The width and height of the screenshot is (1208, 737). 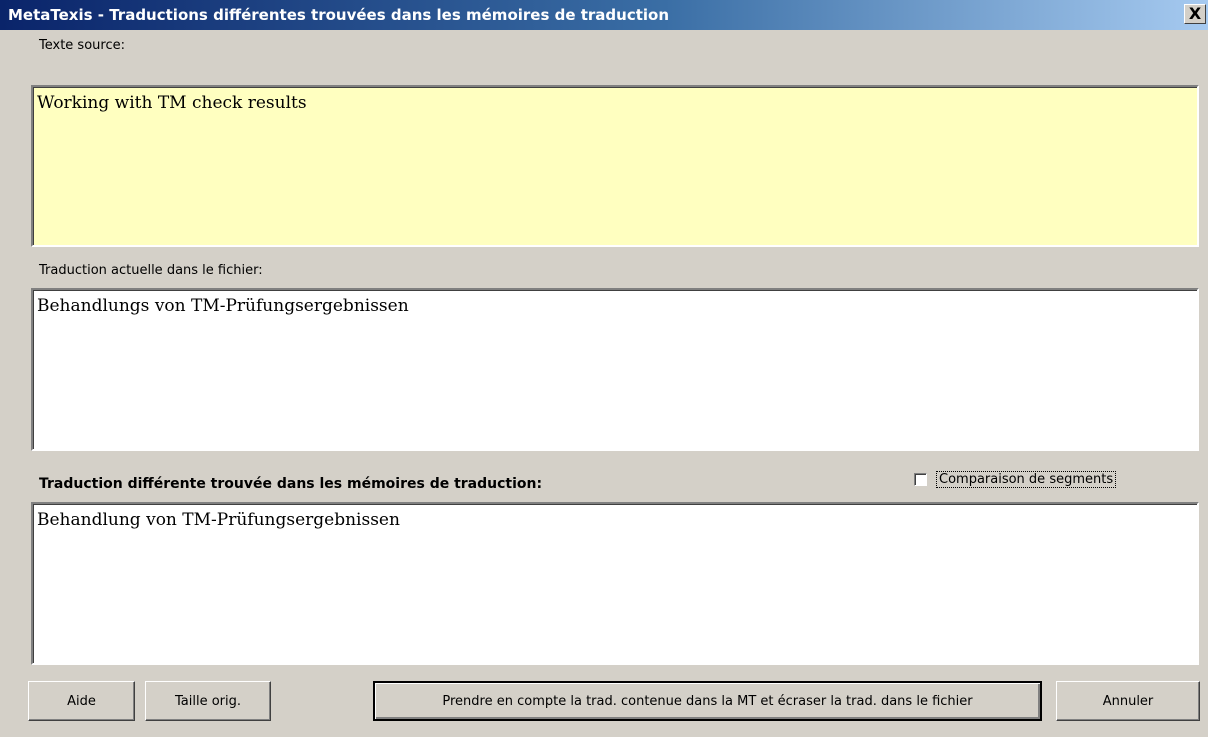 I want to click on close-icon: X, so click(x=1195, y=13).